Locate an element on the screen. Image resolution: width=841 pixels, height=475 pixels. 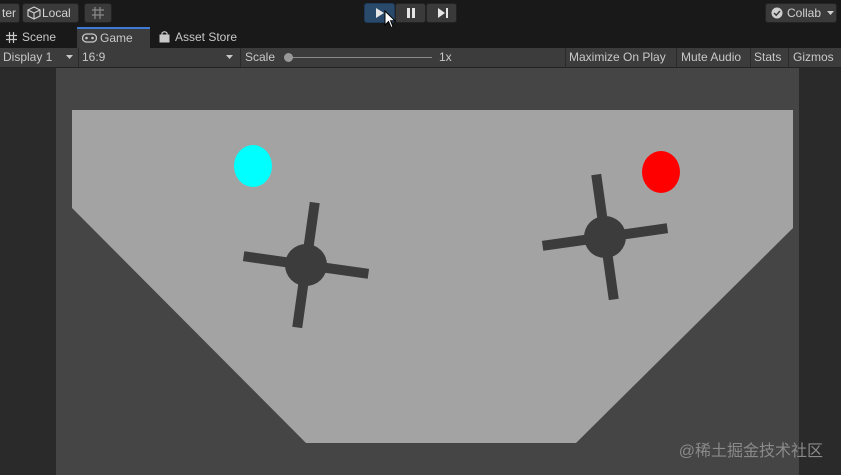
tab-asset-store: Asset Store is located at coordinates (200, 37).